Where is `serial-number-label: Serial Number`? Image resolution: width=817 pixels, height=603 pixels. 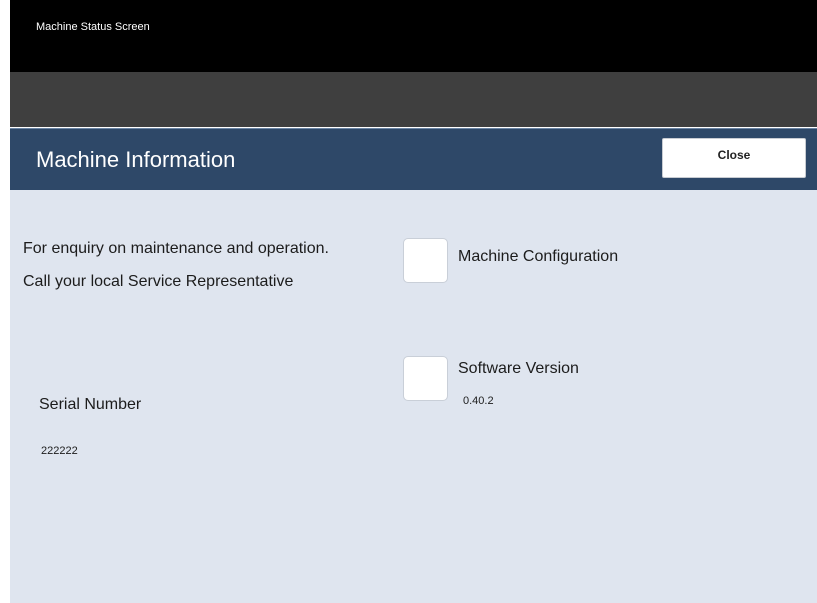 serial-number-label: Serial Number is located at coordinates (90, 404).